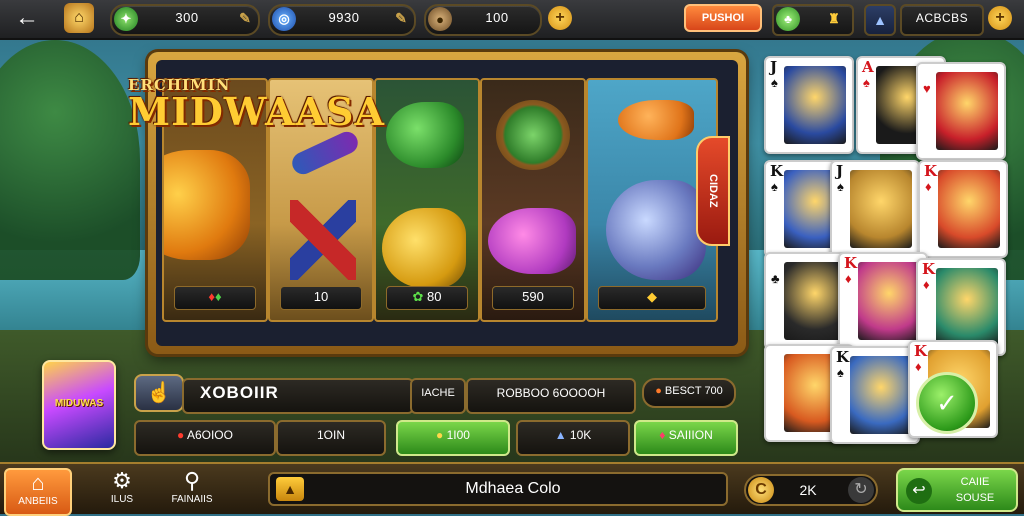 Image resolution: width=1024 pixels, height=516 pixels. What do you see at coordinates (401, 18) in the screenshot?
I see `add-chips-button: ✎` at bounding box center [401, 18].